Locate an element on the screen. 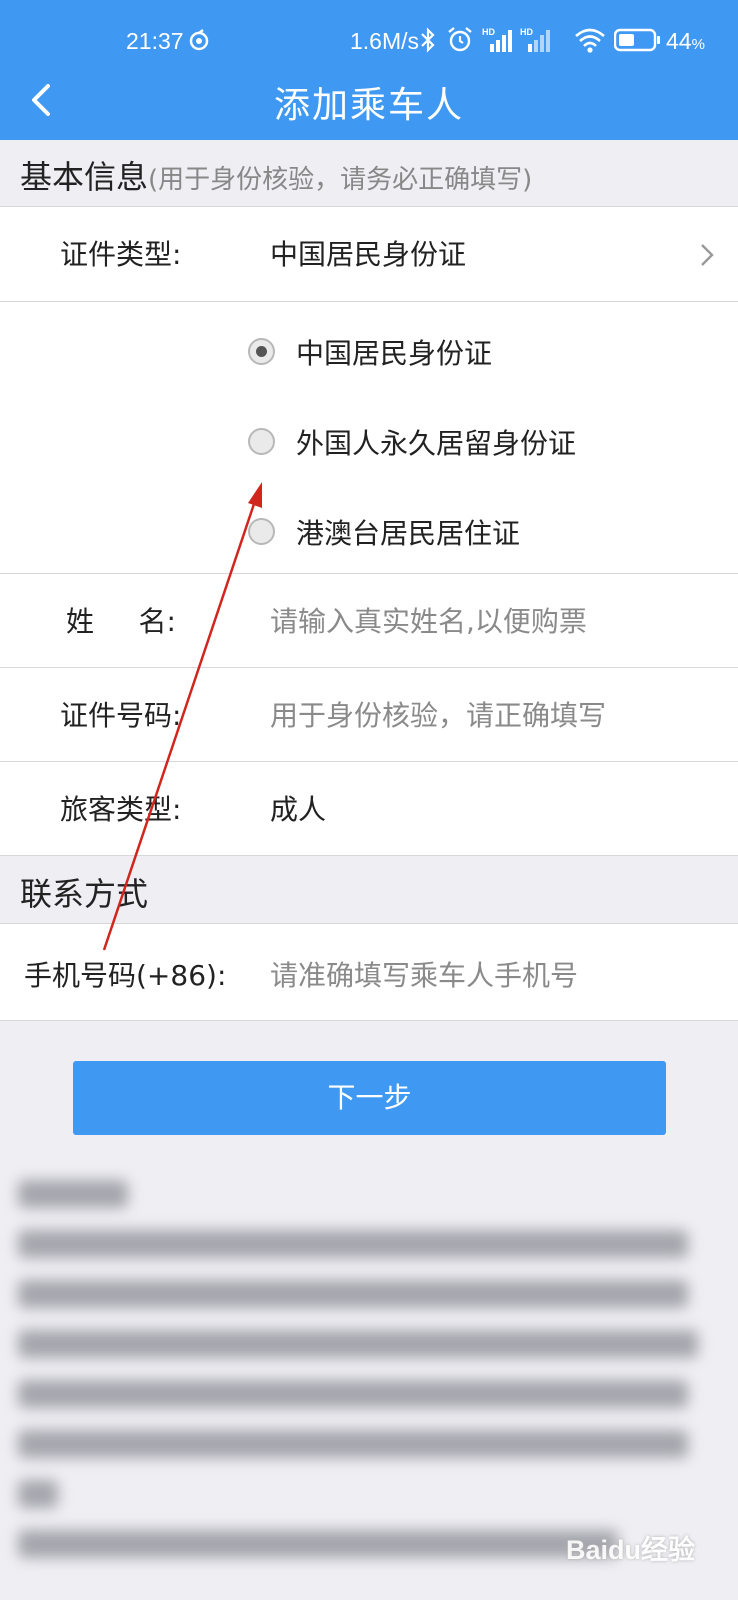  next-button: 下一步 is located at coordinates (369, 1098).